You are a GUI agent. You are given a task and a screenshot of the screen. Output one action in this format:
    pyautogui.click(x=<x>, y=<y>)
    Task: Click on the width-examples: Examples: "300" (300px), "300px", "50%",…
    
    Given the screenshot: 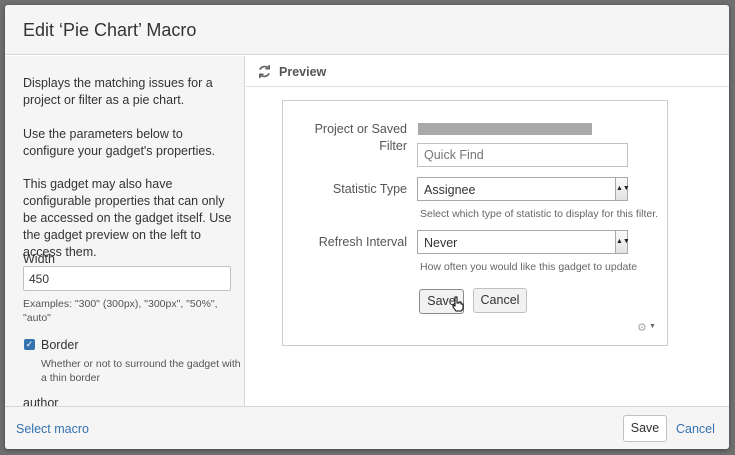 What is the action you would take?
    pyautogui.click(x=120, y=311)
    